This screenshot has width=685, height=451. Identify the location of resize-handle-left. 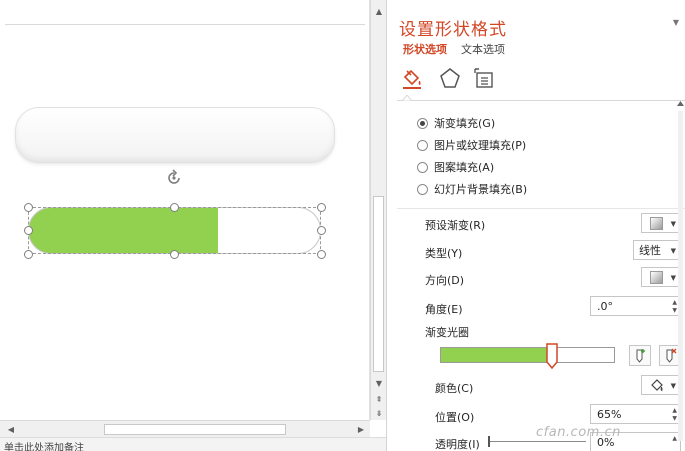
(28, 230).